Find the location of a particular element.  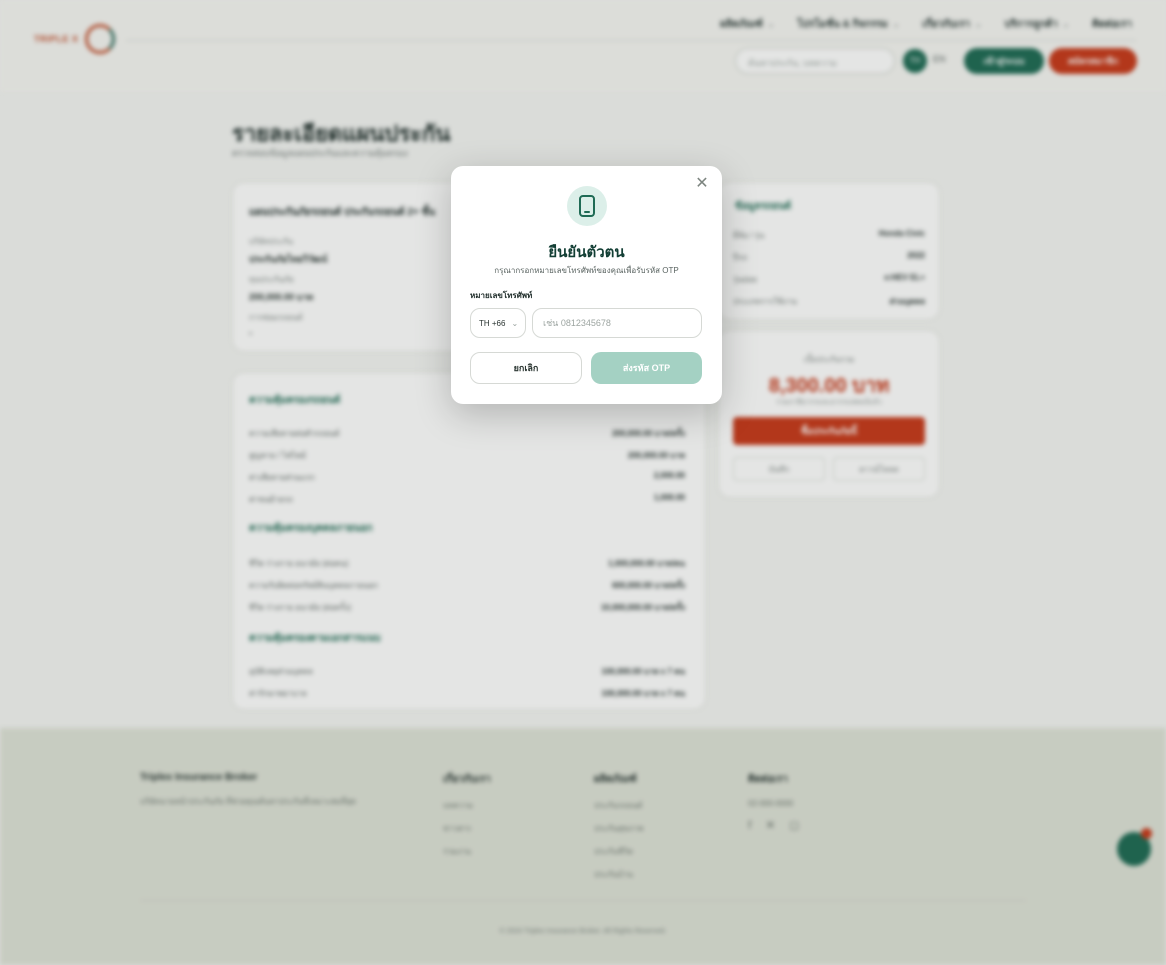

country-code-select: TH +66 ⌄ is located at coordinates (498, 323).